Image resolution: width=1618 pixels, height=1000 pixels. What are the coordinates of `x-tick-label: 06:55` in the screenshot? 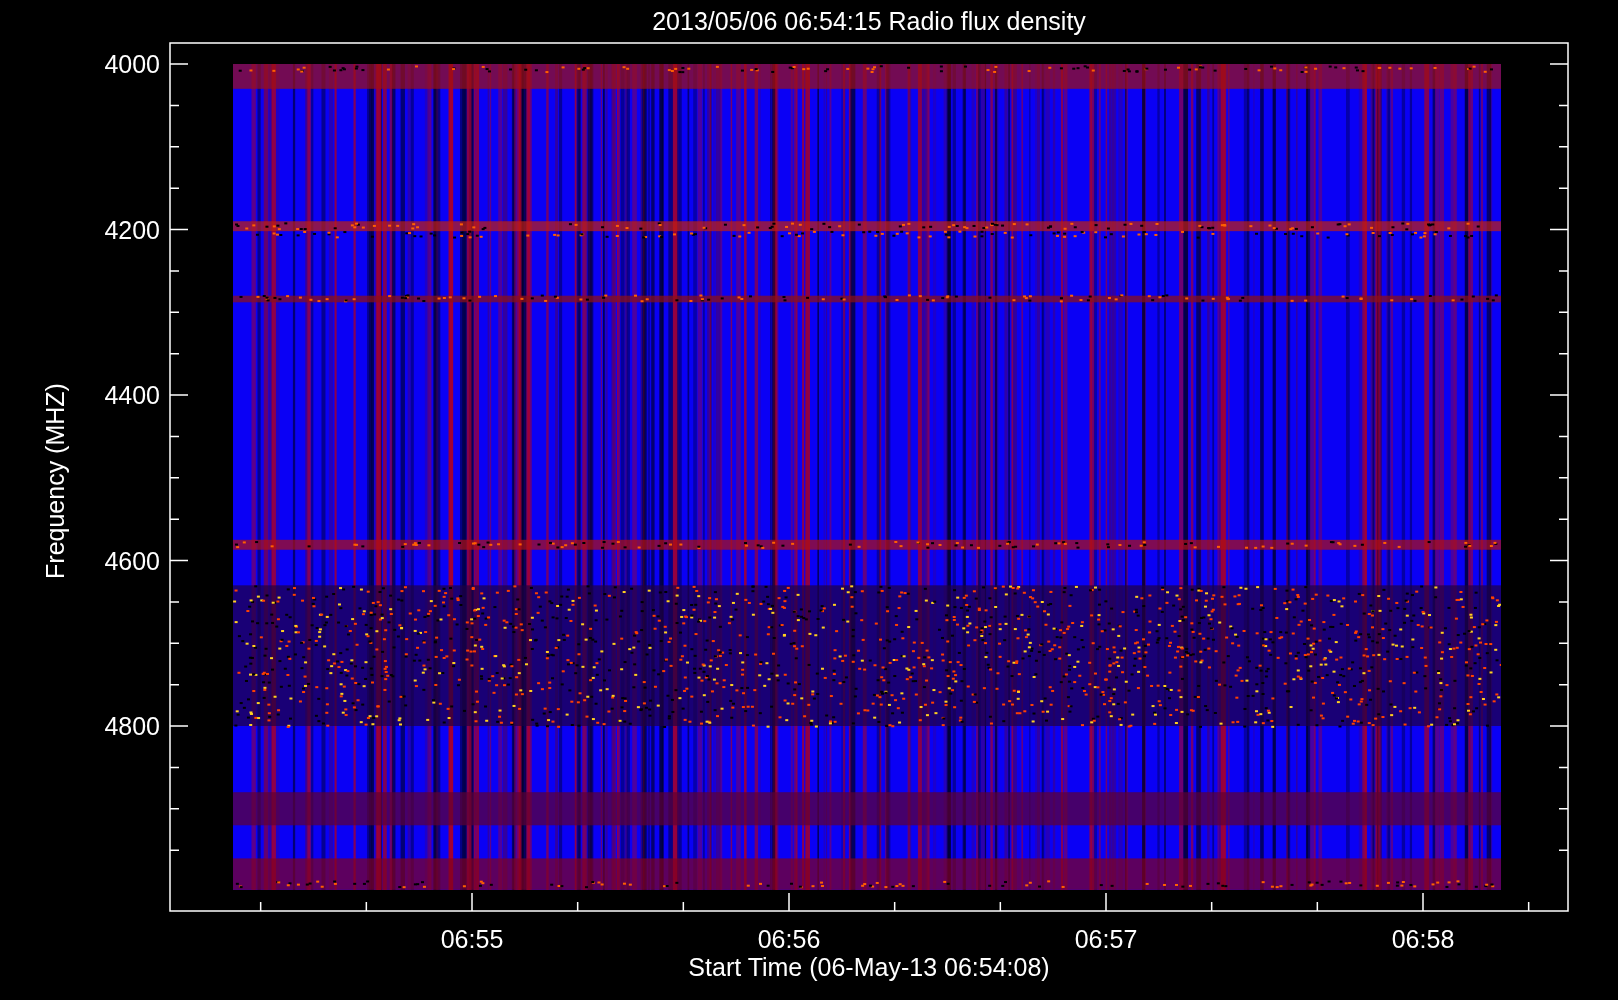 It's located at (472, 939).